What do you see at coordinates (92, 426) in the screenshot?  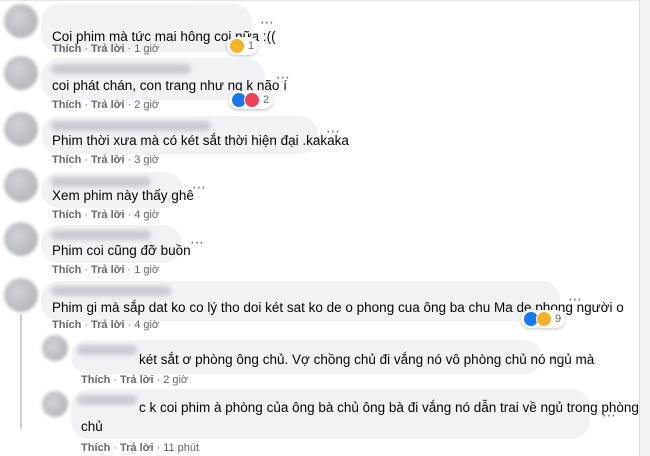 I see `reply-text-continued: chủ` at bounding box center [92, 426].